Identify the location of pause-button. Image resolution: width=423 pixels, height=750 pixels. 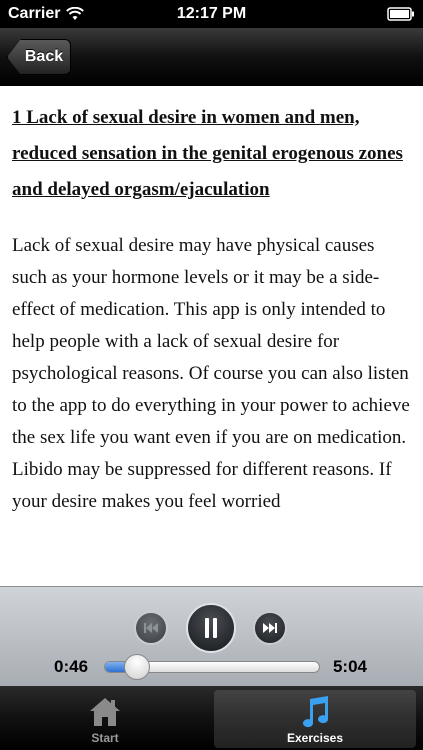
(211, 628).